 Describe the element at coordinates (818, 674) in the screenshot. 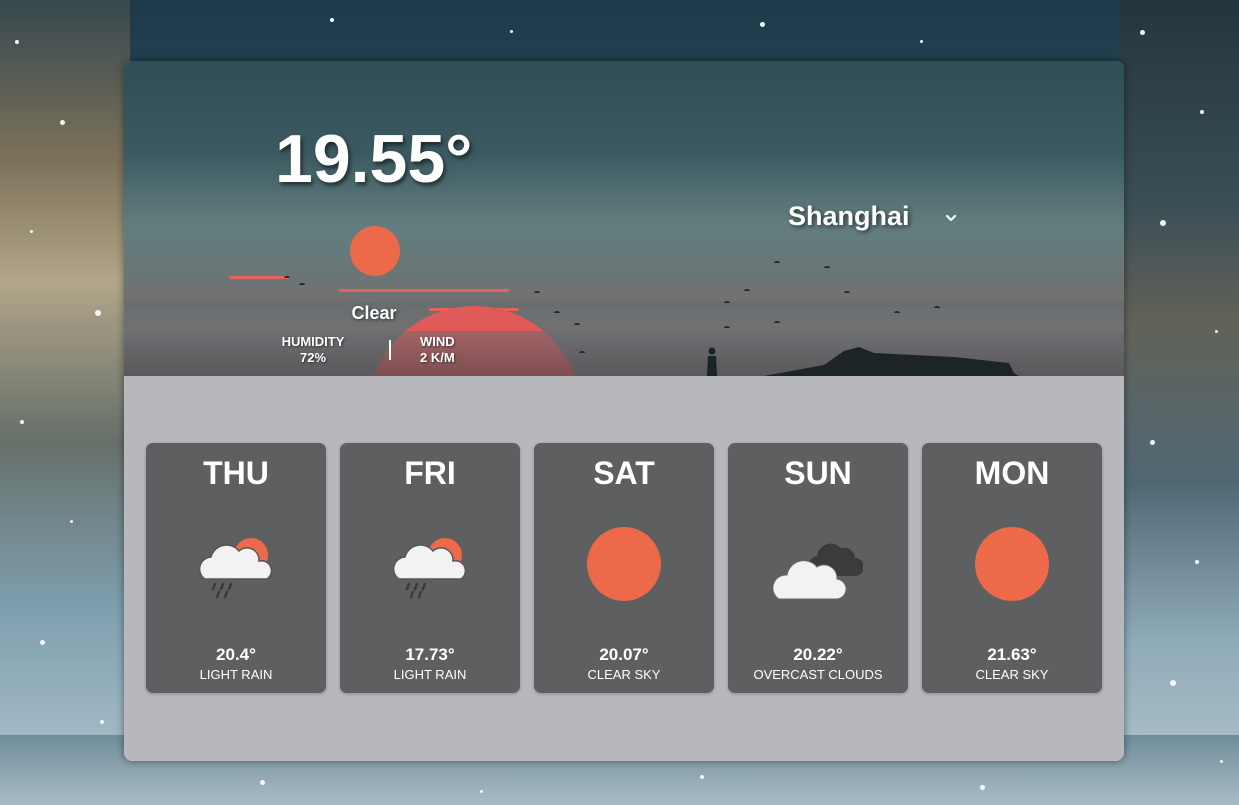

I see `forecast-desc: OVERCAST CLOUDS` at that location.